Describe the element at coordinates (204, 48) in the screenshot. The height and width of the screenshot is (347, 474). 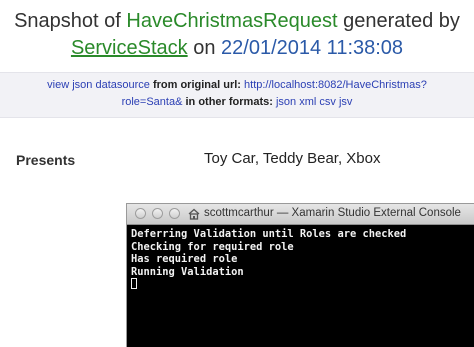
I see `title-on: on` at that location.